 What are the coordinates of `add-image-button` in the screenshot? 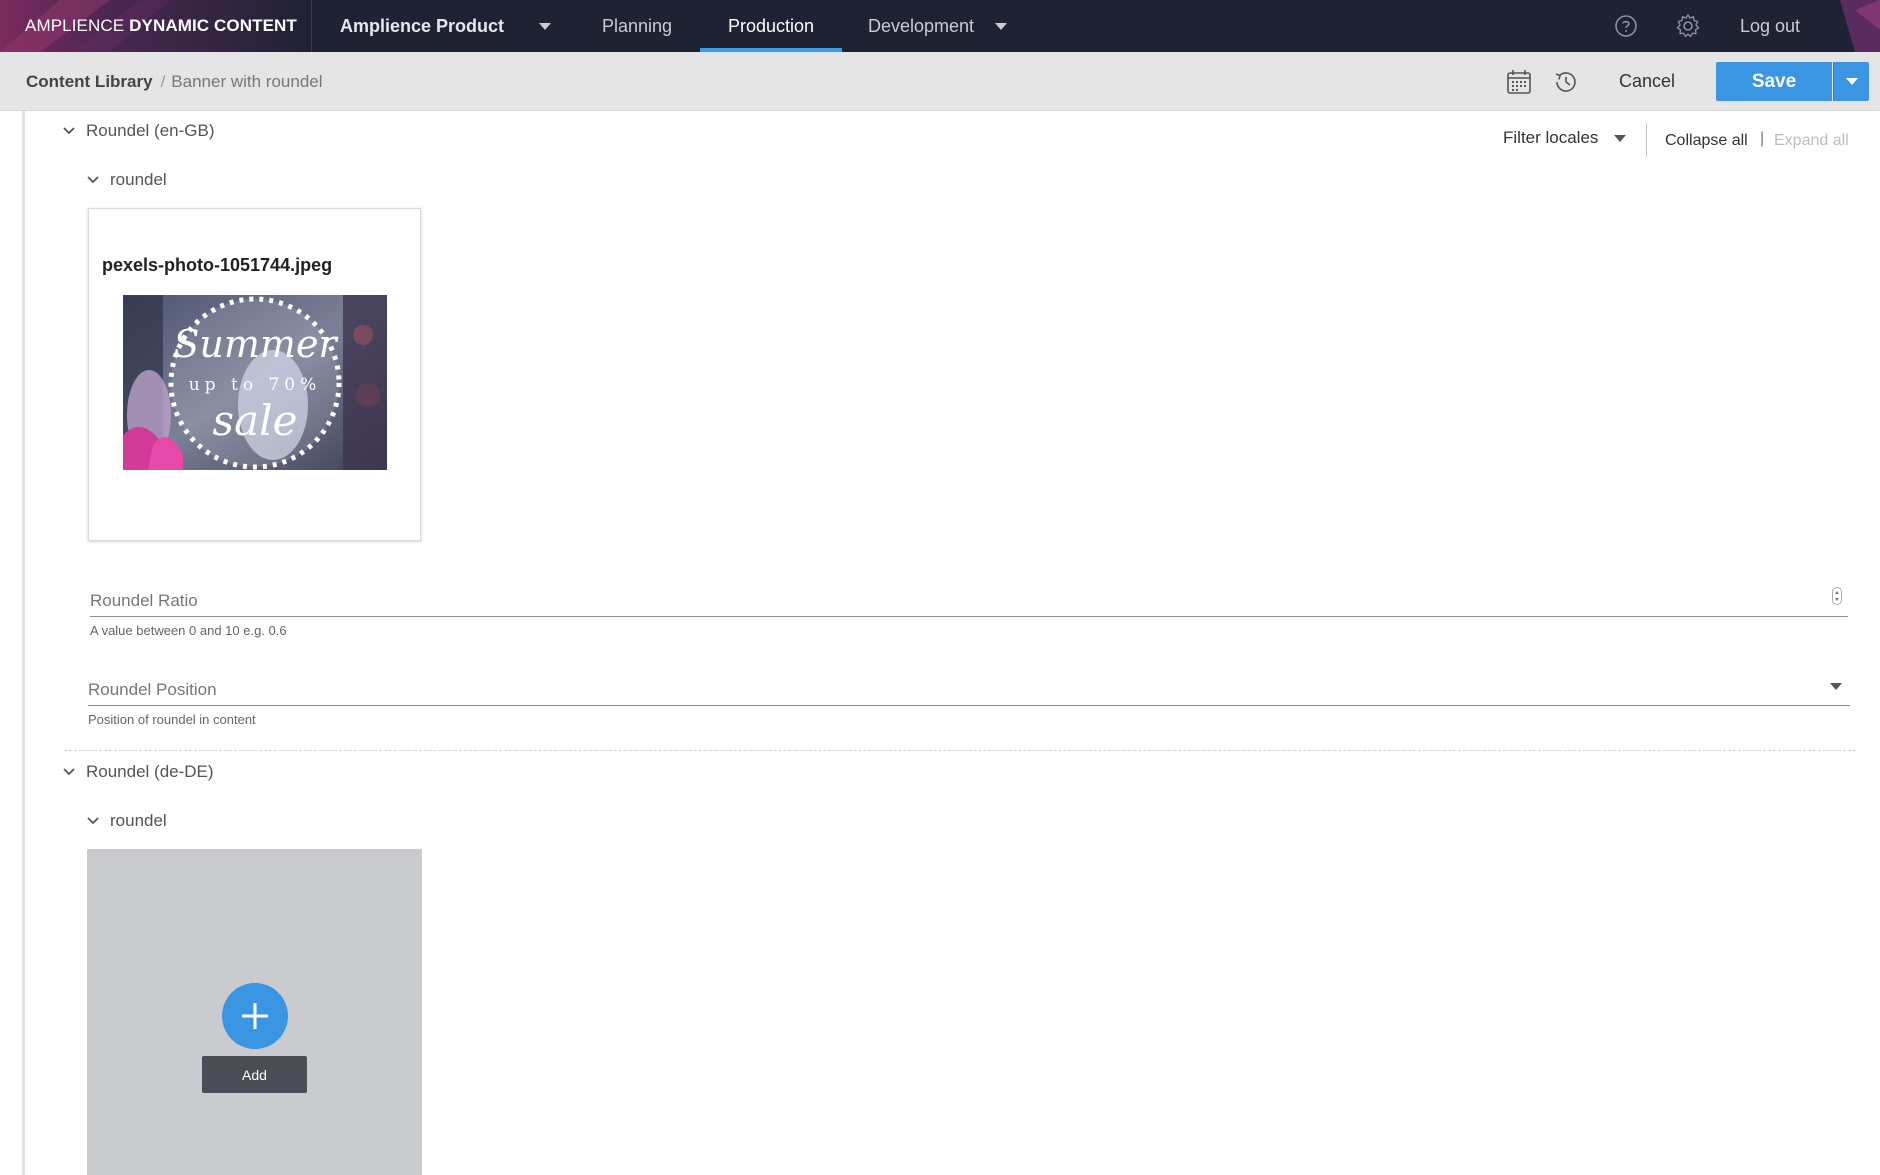 It's located at (255, 1016).